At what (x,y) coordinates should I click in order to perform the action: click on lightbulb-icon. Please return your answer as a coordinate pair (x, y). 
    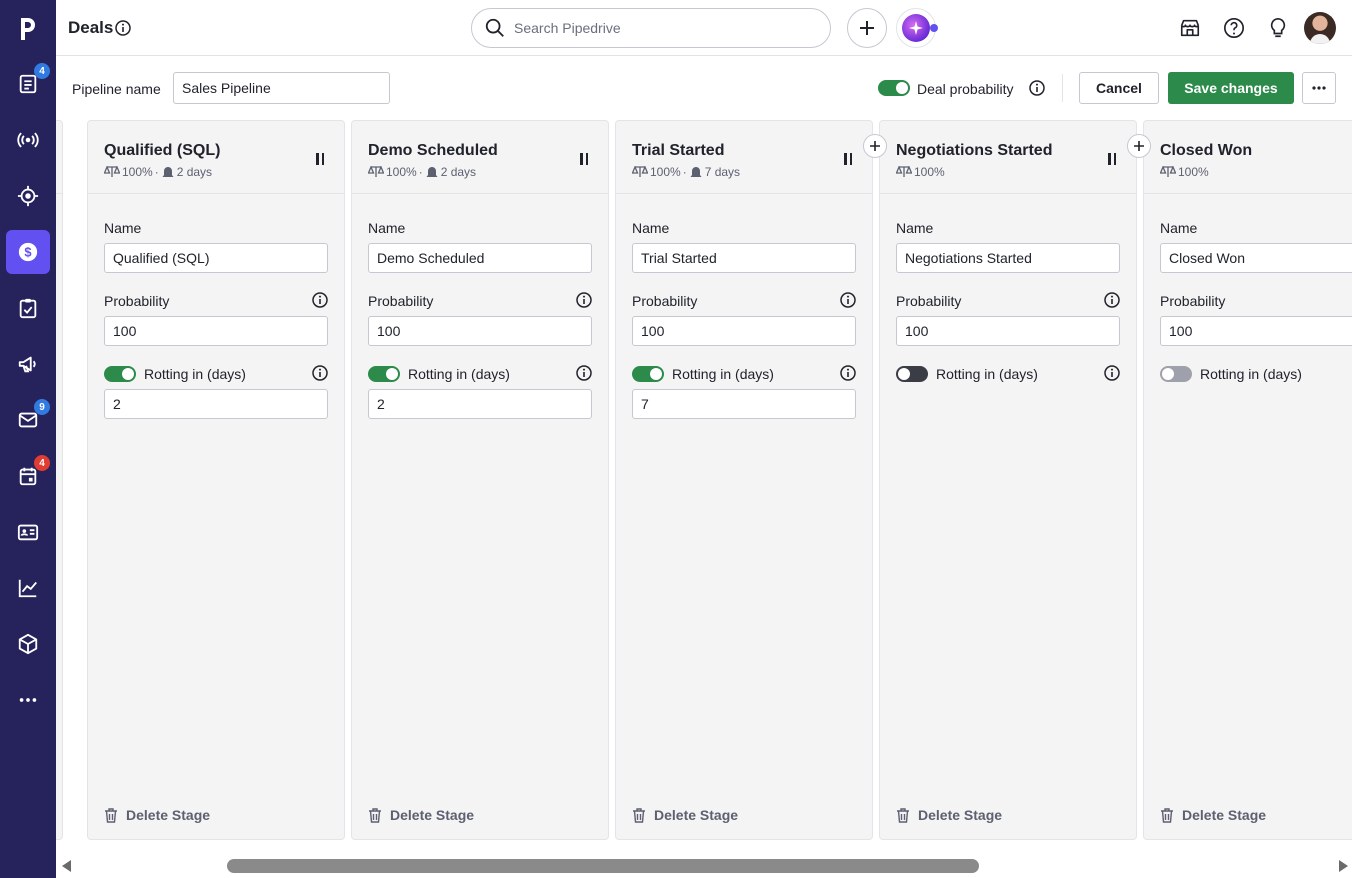
    Looking at the image, I should click on (1278, 28).